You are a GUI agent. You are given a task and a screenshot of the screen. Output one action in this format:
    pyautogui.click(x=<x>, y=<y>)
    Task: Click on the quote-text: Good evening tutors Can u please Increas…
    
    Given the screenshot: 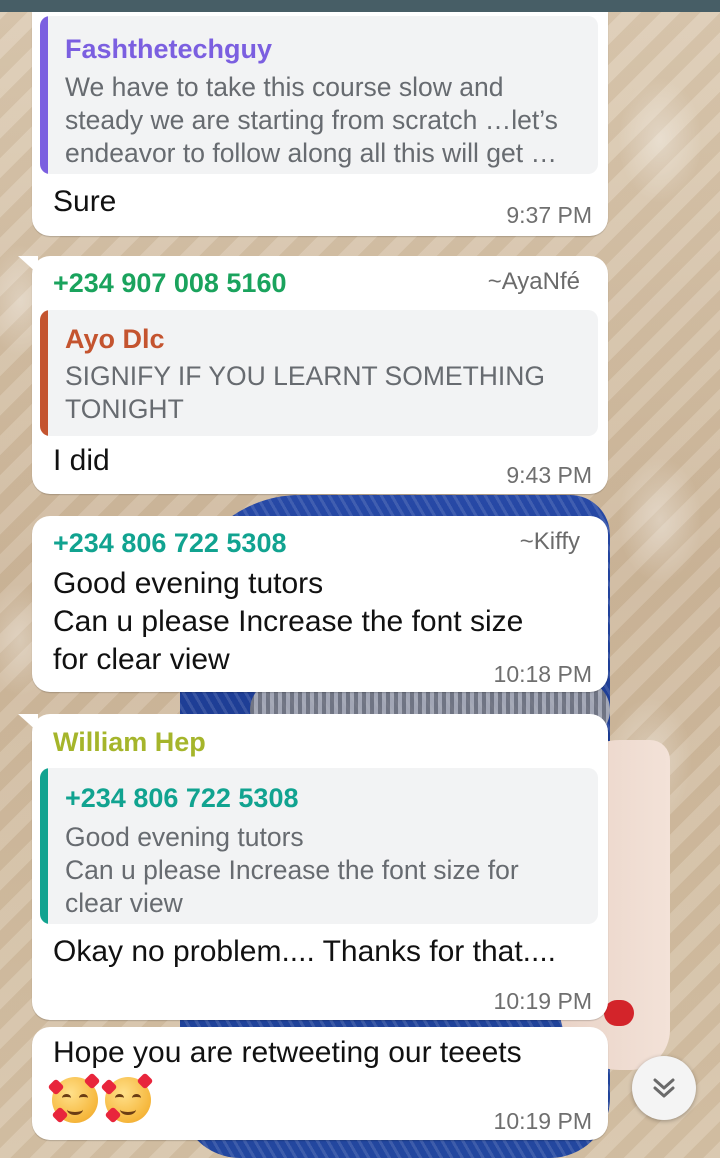 What is the action you would take?
    pyautogui.click(x=292, y=870)
    